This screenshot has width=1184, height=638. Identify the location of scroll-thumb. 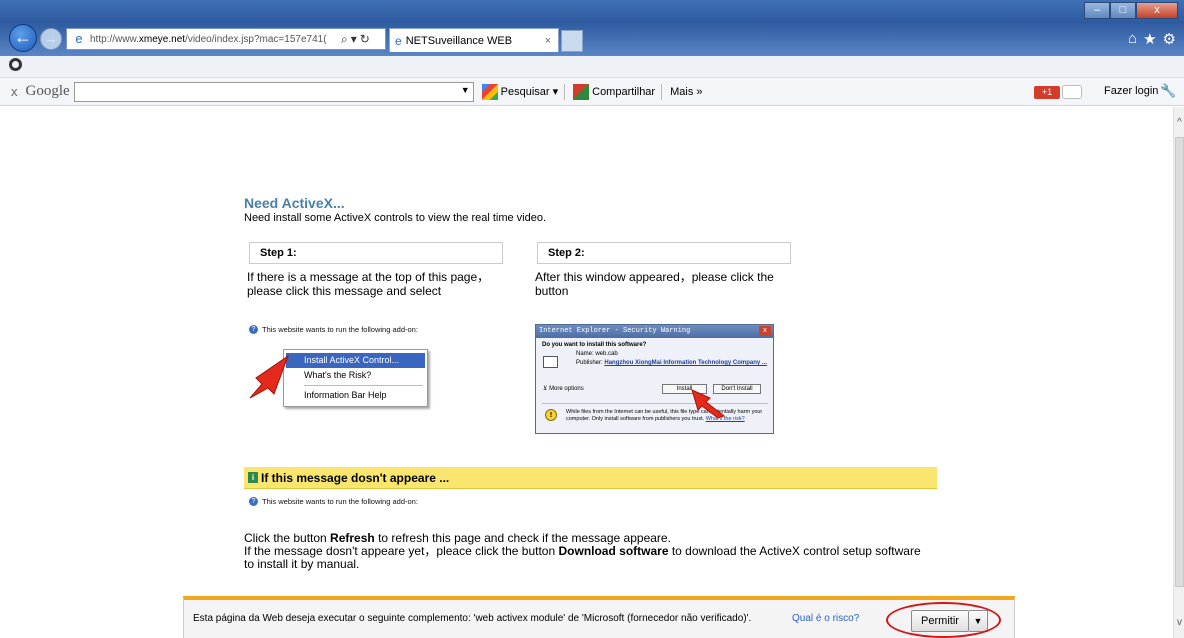
(1179, 362).